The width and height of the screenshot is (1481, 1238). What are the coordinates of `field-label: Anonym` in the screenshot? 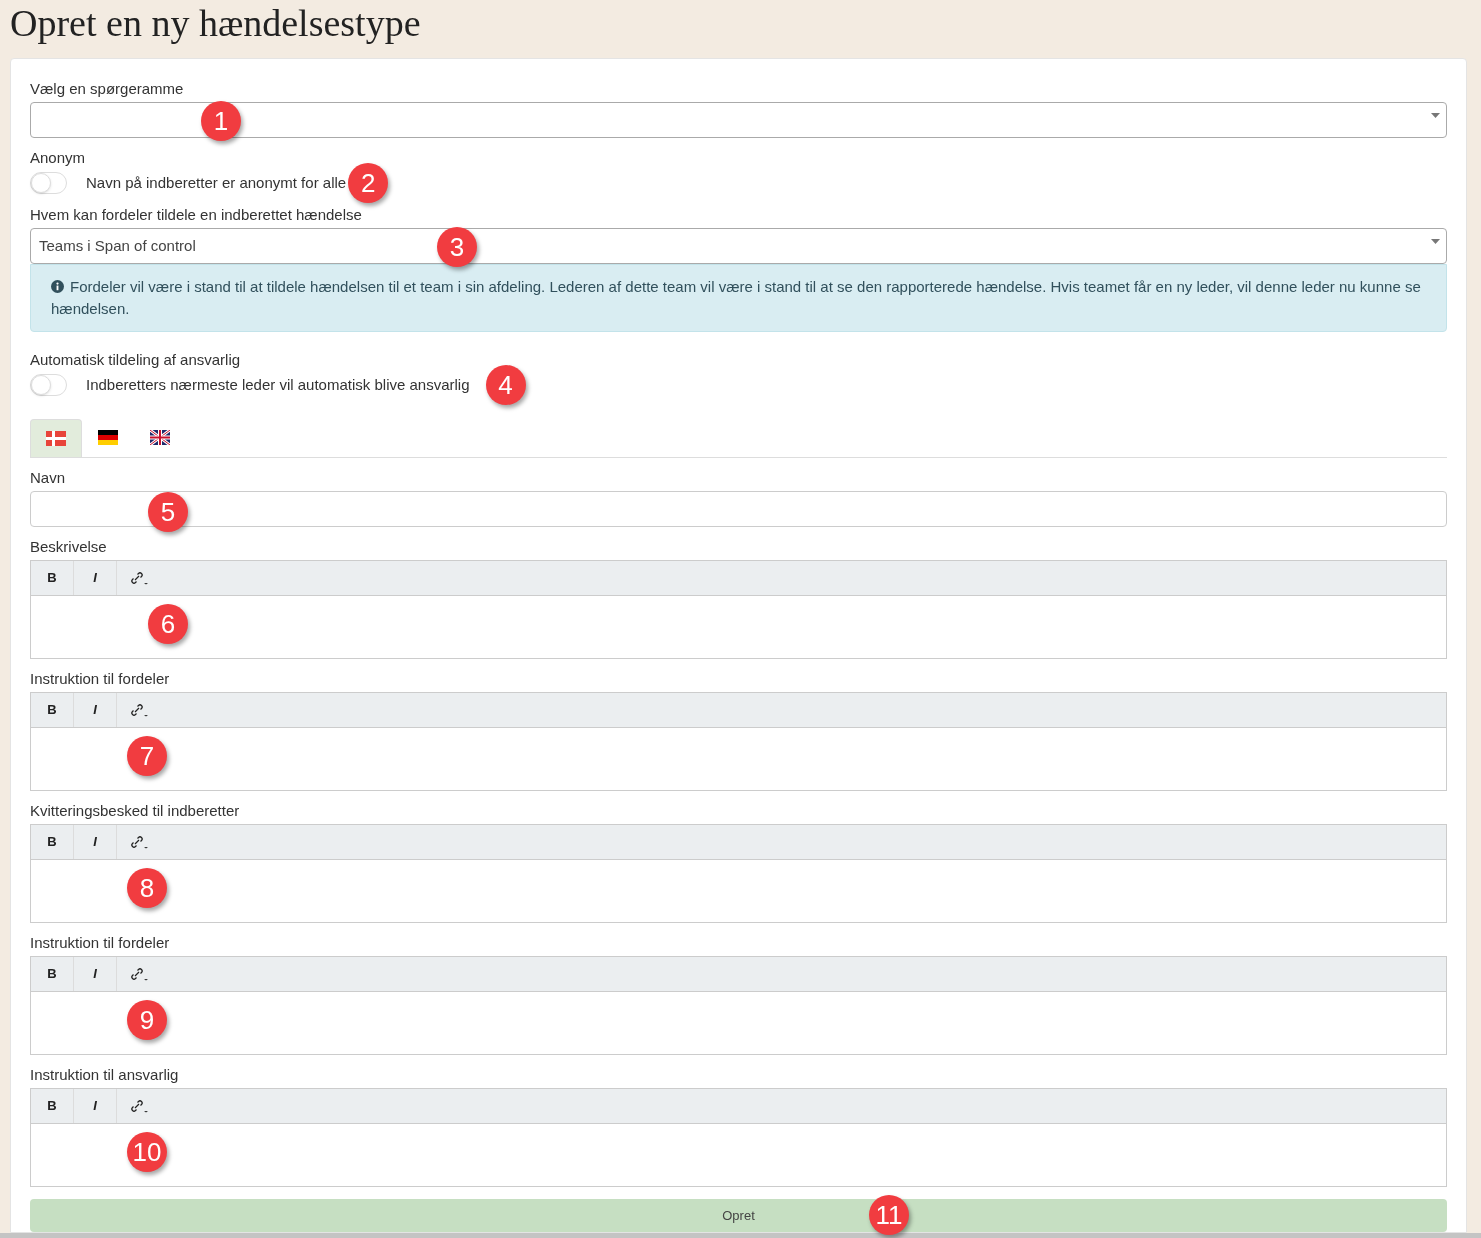 It's located at (58, 157).